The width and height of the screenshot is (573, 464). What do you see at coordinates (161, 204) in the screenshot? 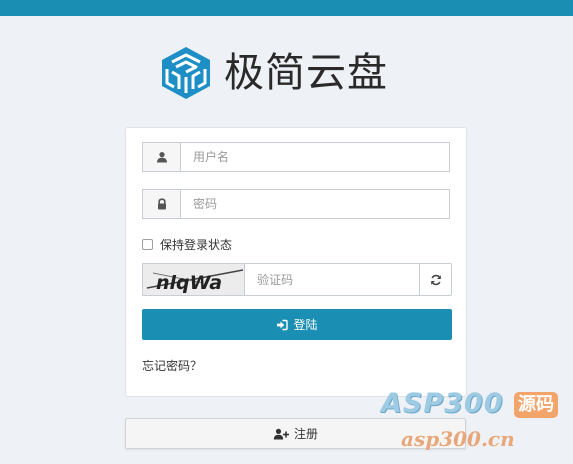
I see `lock-icon` at bounding box center [161, 204].